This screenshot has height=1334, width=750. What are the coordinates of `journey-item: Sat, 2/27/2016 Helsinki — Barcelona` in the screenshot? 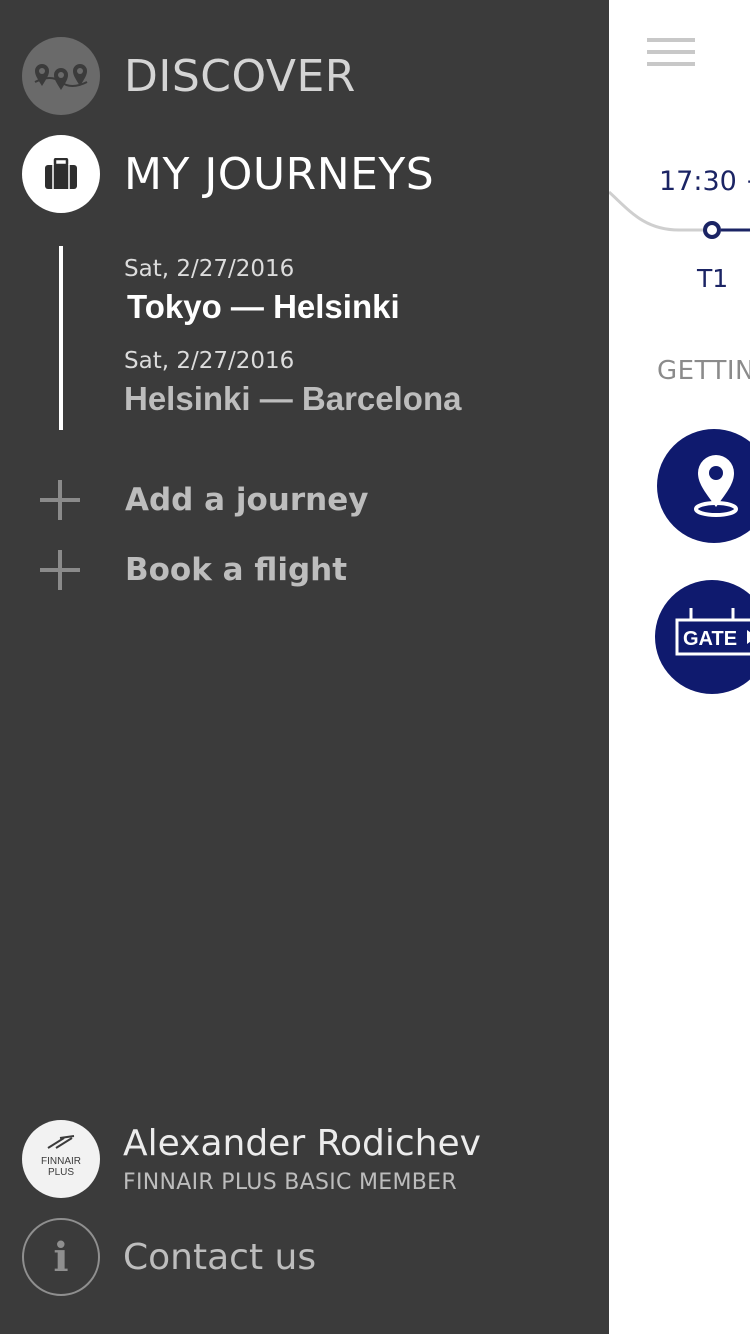 It's located at (292, 383).